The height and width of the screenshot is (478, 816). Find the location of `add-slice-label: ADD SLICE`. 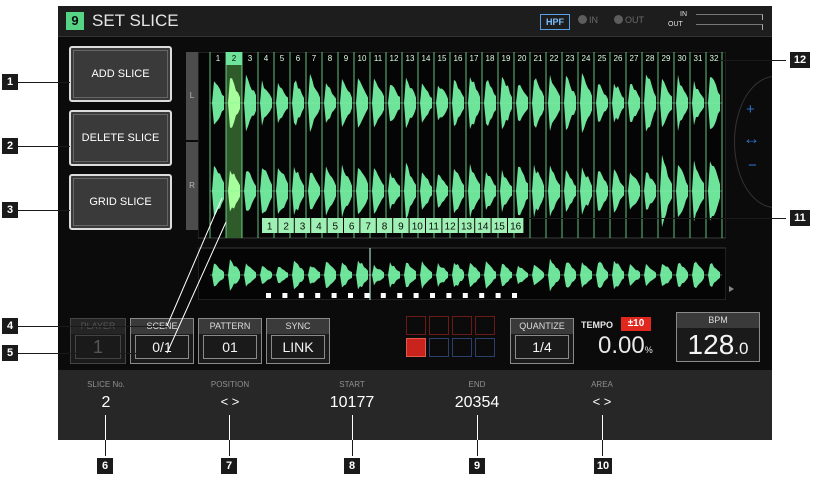

add-slice-label: ADD SLICE is located at coordinates (120, 74).